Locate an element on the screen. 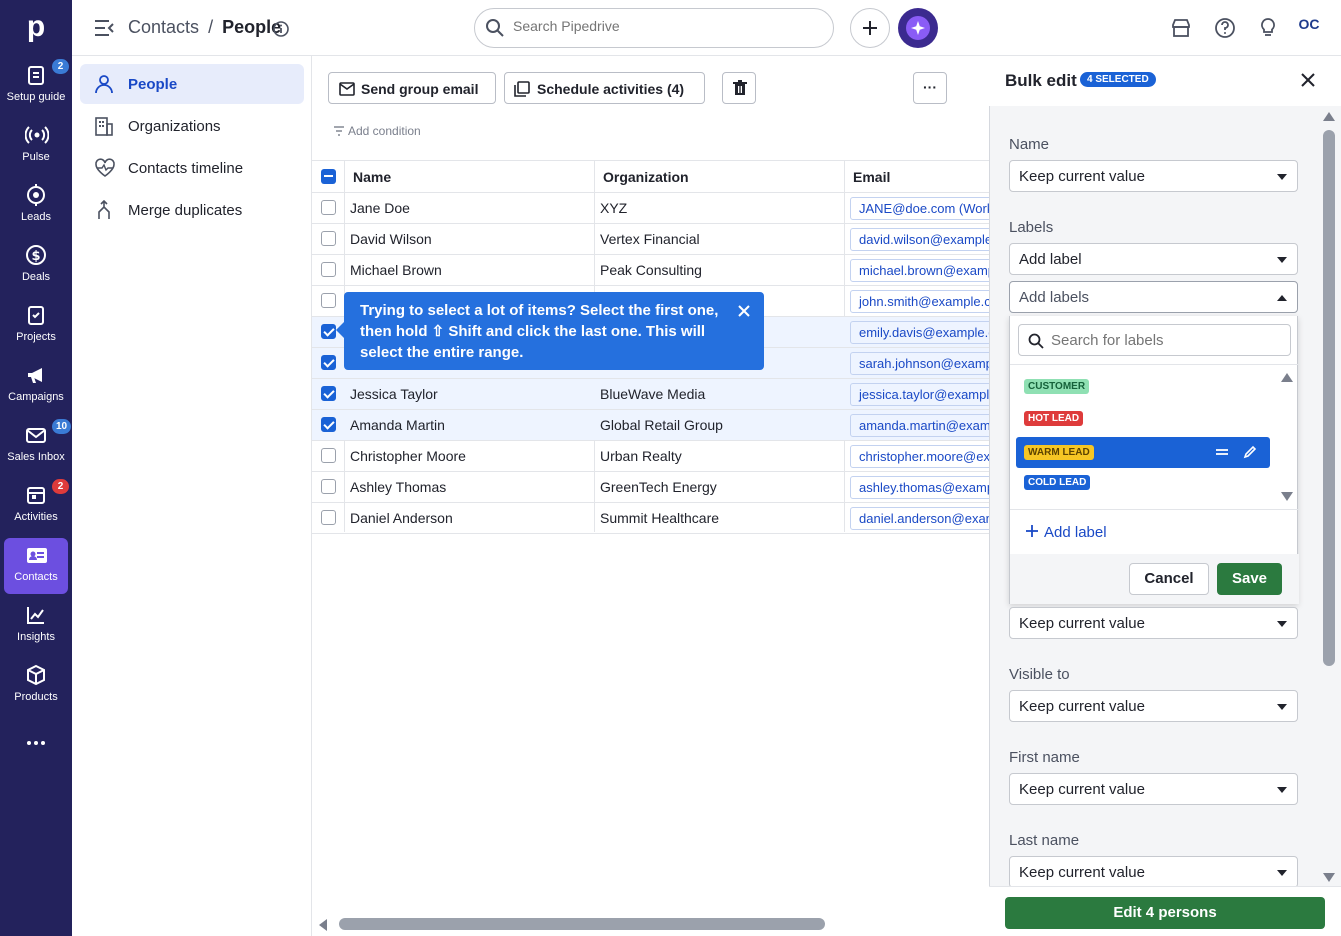  subnav-merge-duplicates: Merge duplicates is located at coordinates (192, 210).